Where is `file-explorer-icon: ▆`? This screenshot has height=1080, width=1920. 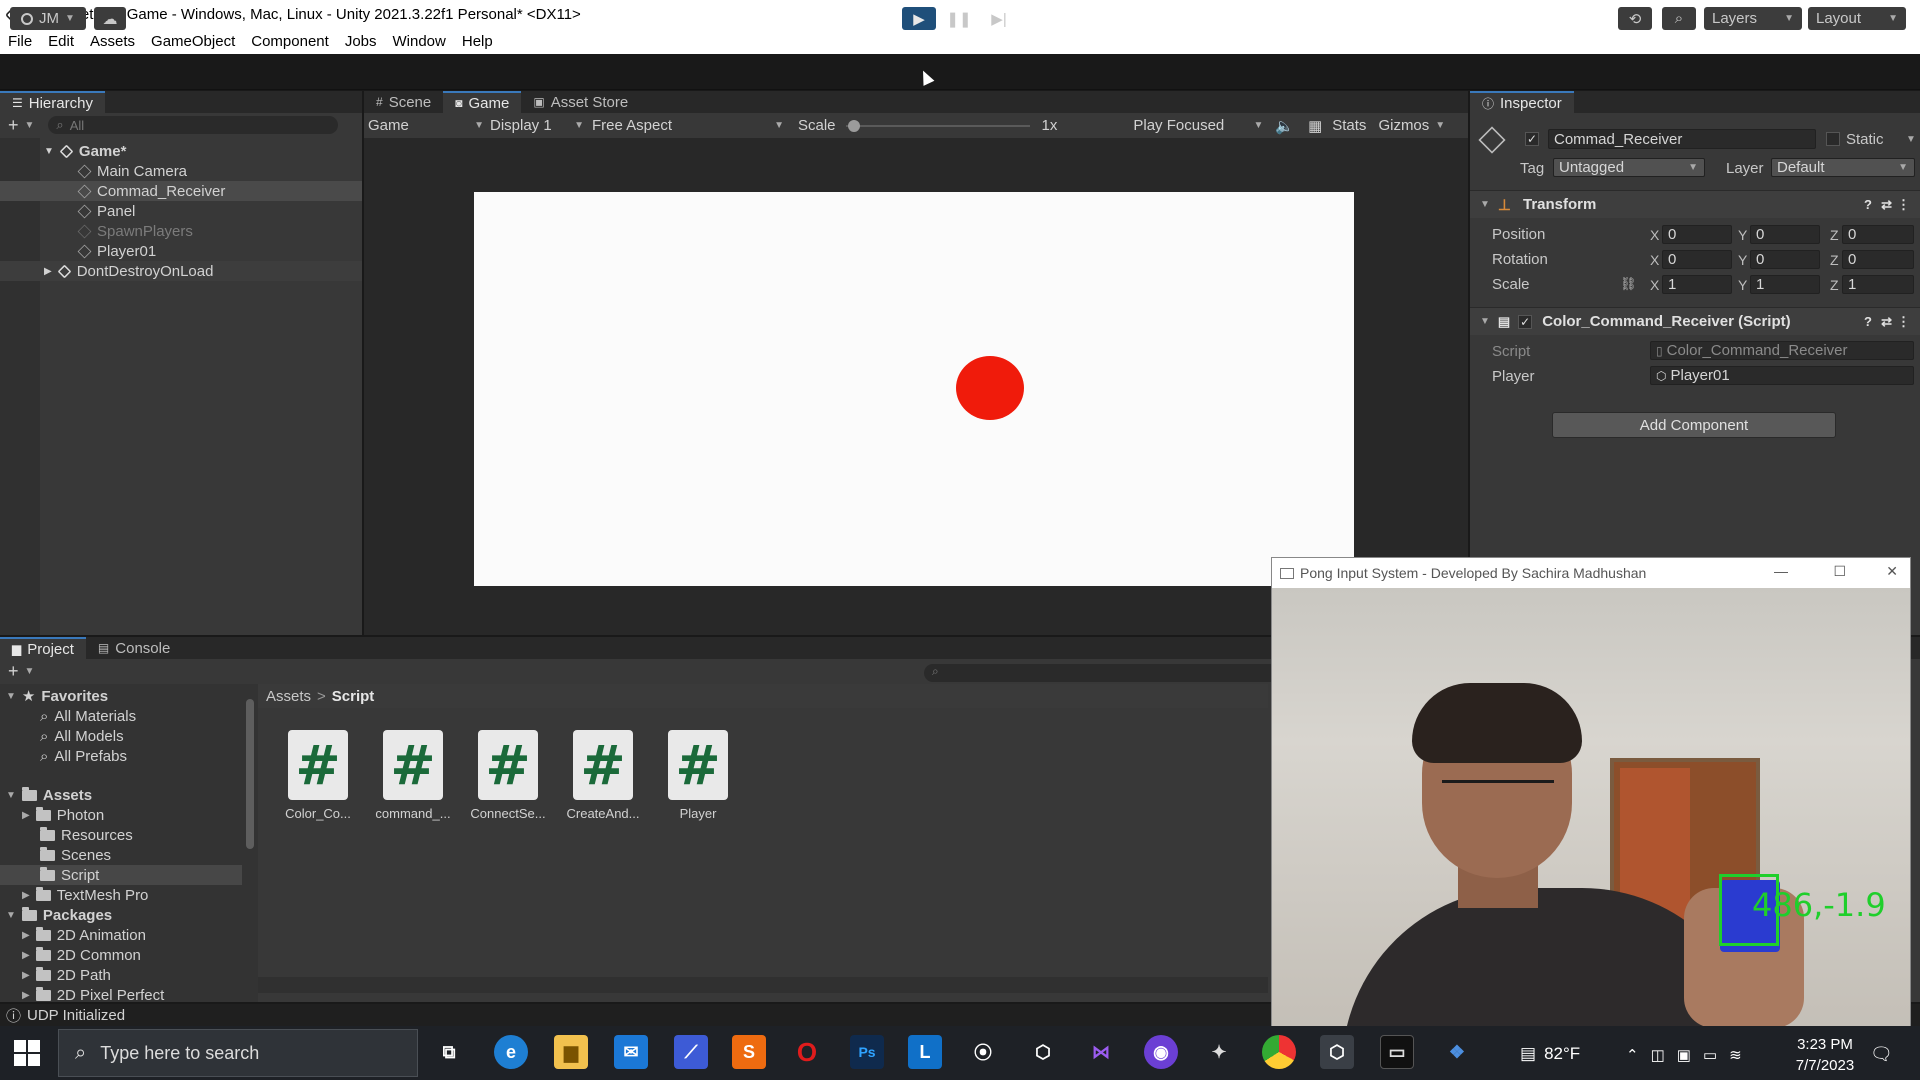 file-explorer-icon: ▆ is located at coordinates (571, 1052).